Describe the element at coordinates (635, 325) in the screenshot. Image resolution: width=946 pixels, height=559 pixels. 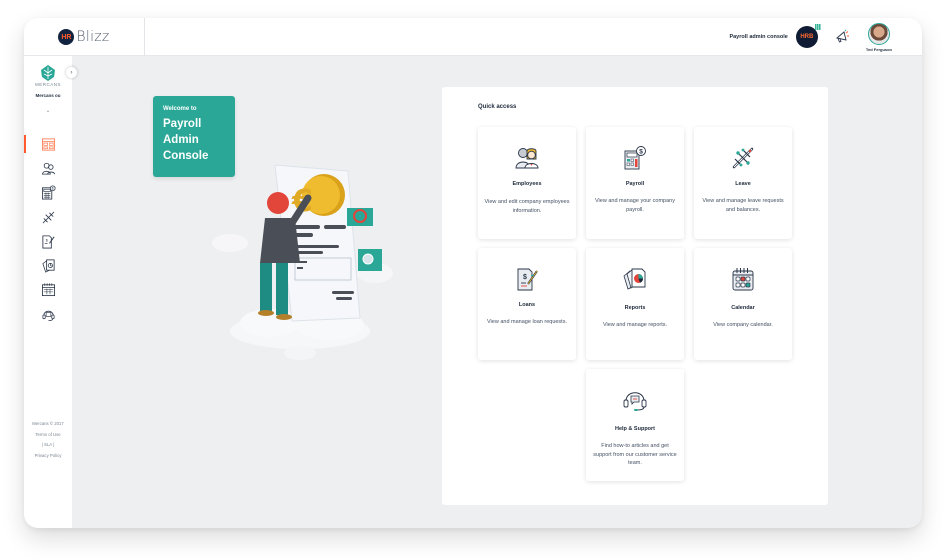
I see `tile-description: View and manage reports.` at that location.